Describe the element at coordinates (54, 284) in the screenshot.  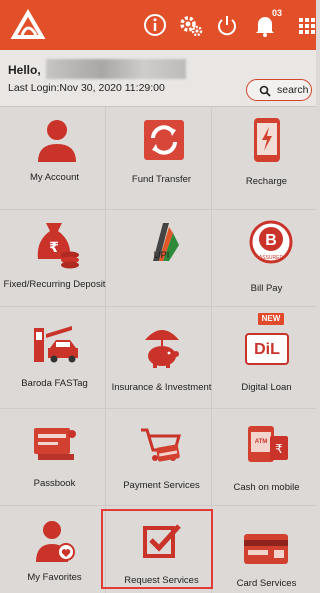
I see `service-label: Fixed/Recurring Deposit` at that location.